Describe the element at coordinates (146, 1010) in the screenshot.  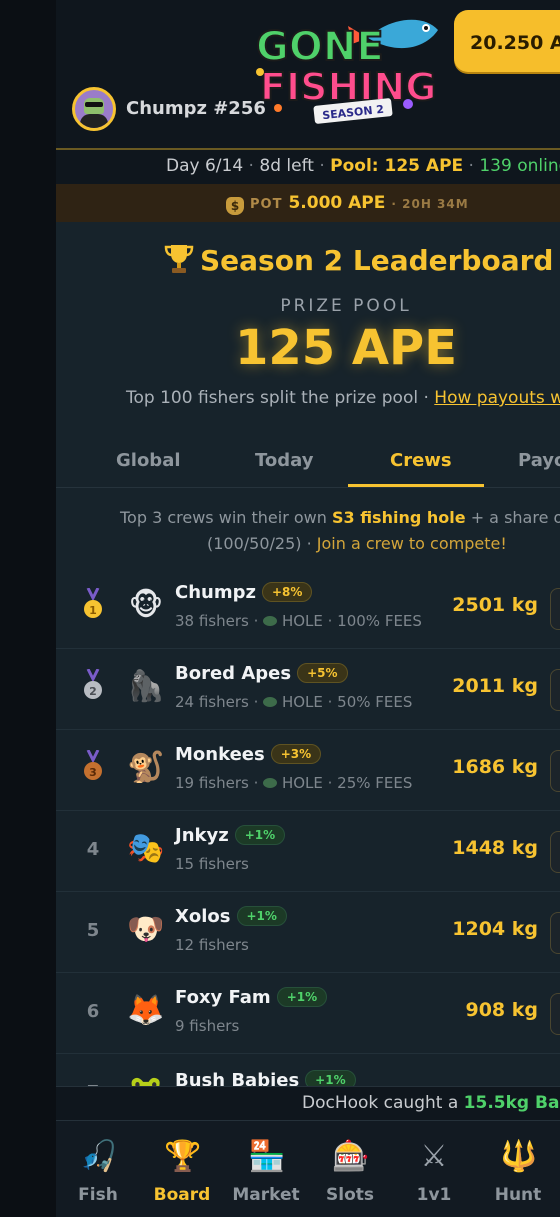
I see `crew-emoji: 🦊` at that location.